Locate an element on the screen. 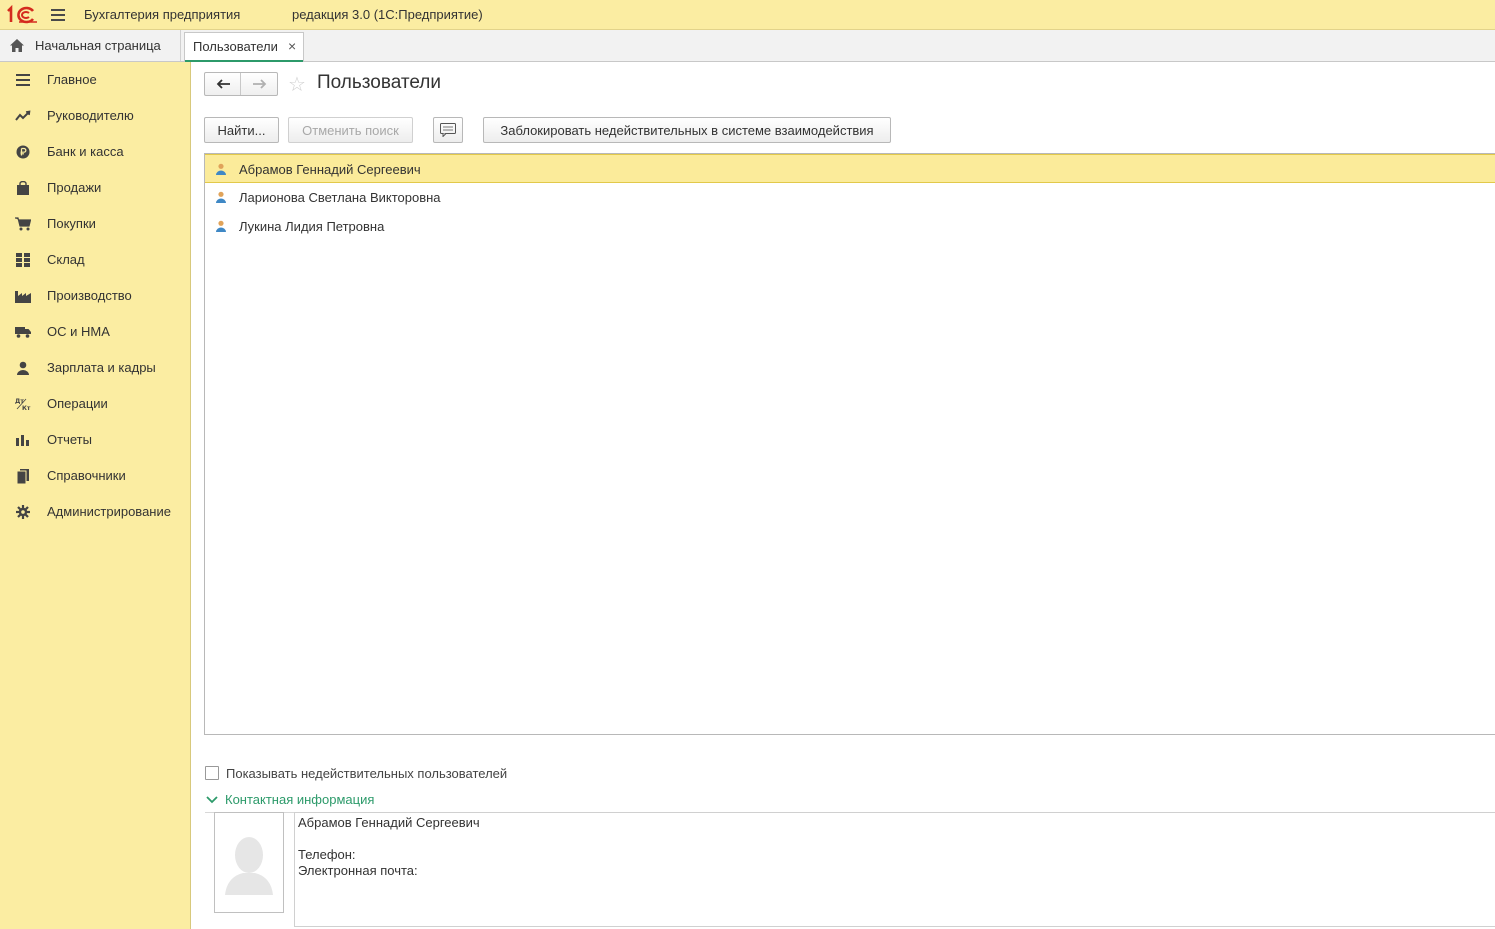 This screenshot has height=929, width=1495. sidebar-item-bank: Банк и касса is located at coordinates (95, 152).